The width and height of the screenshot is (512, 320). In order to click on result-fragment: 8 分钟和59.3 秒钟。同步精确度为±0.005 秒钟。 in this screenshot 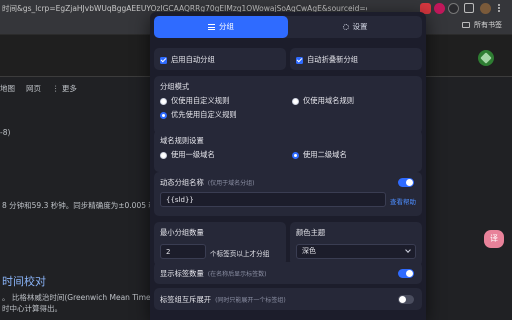, I will do `click(86, 205)`.